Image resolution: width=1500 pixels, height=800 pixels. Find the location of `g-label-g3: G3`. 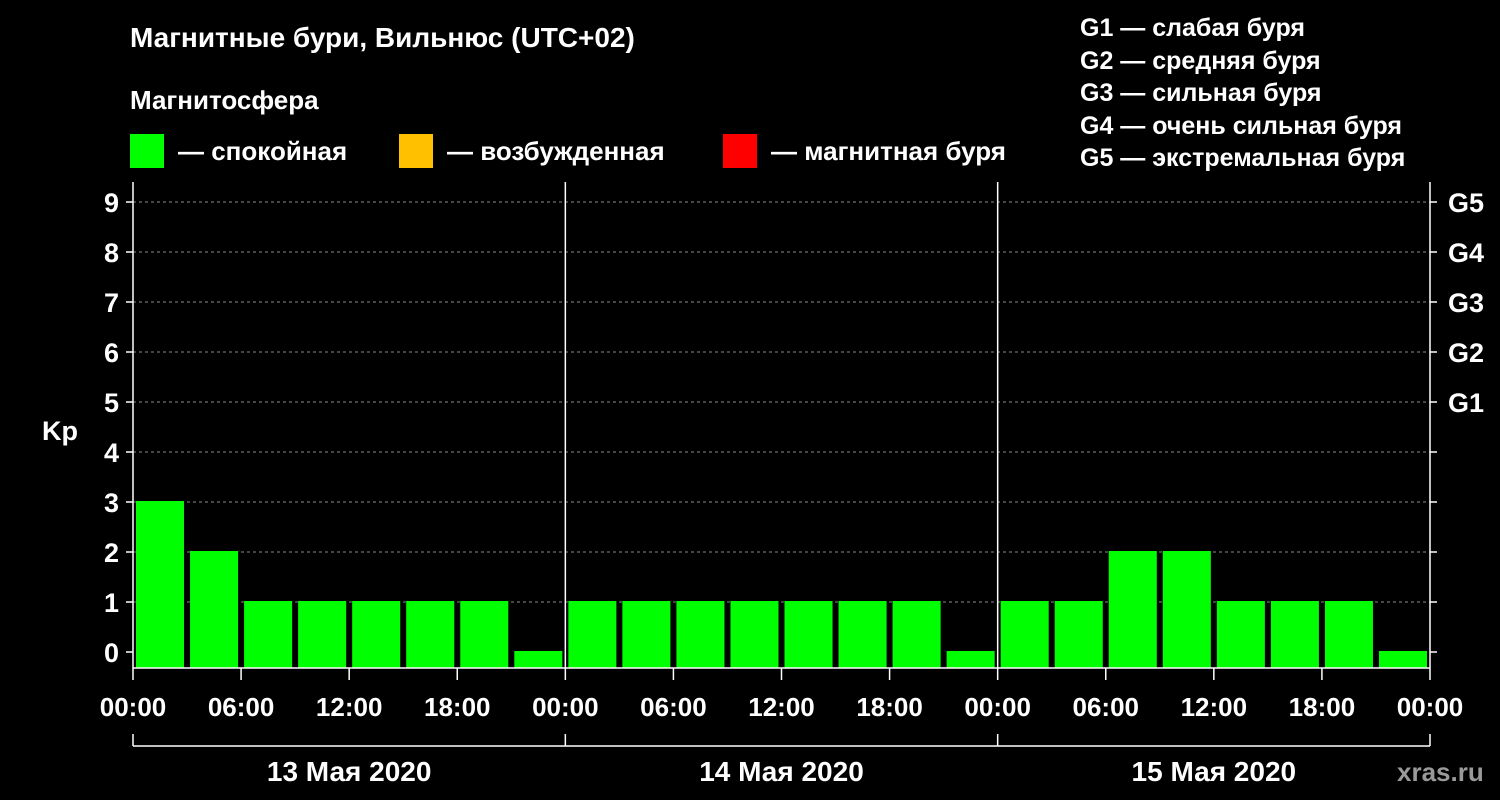

g-label-g3: G3 is located at coordinates (1466, 303).